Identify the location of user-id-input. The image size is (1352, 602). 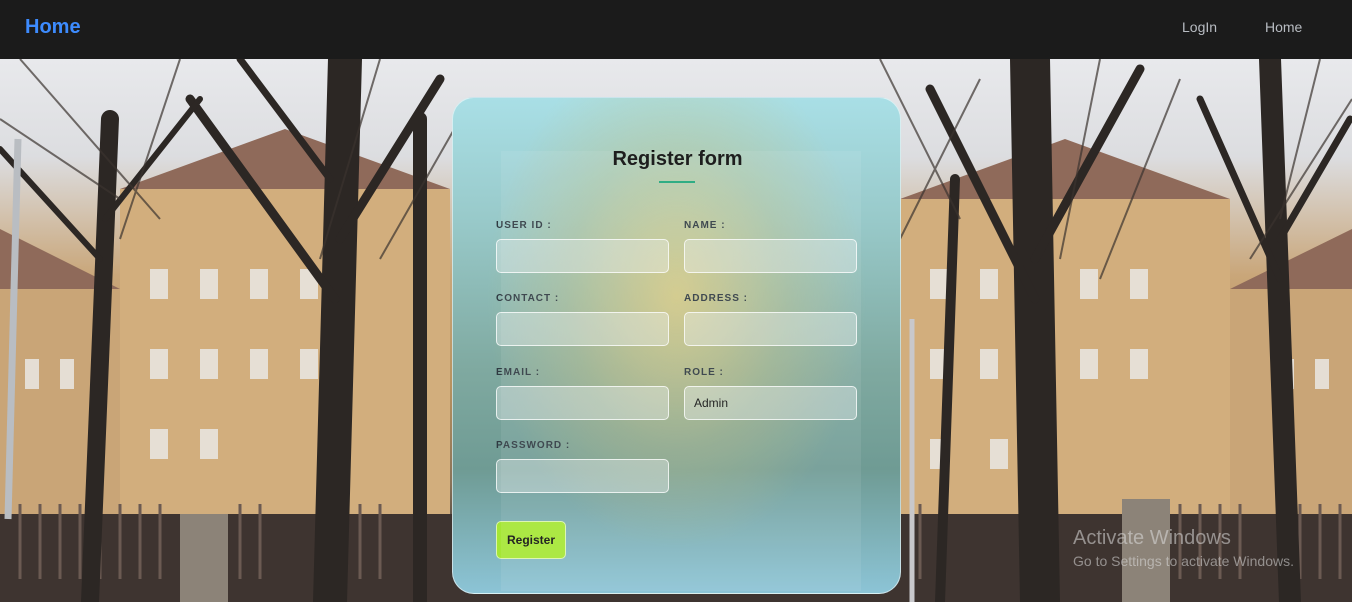
(582, 256).